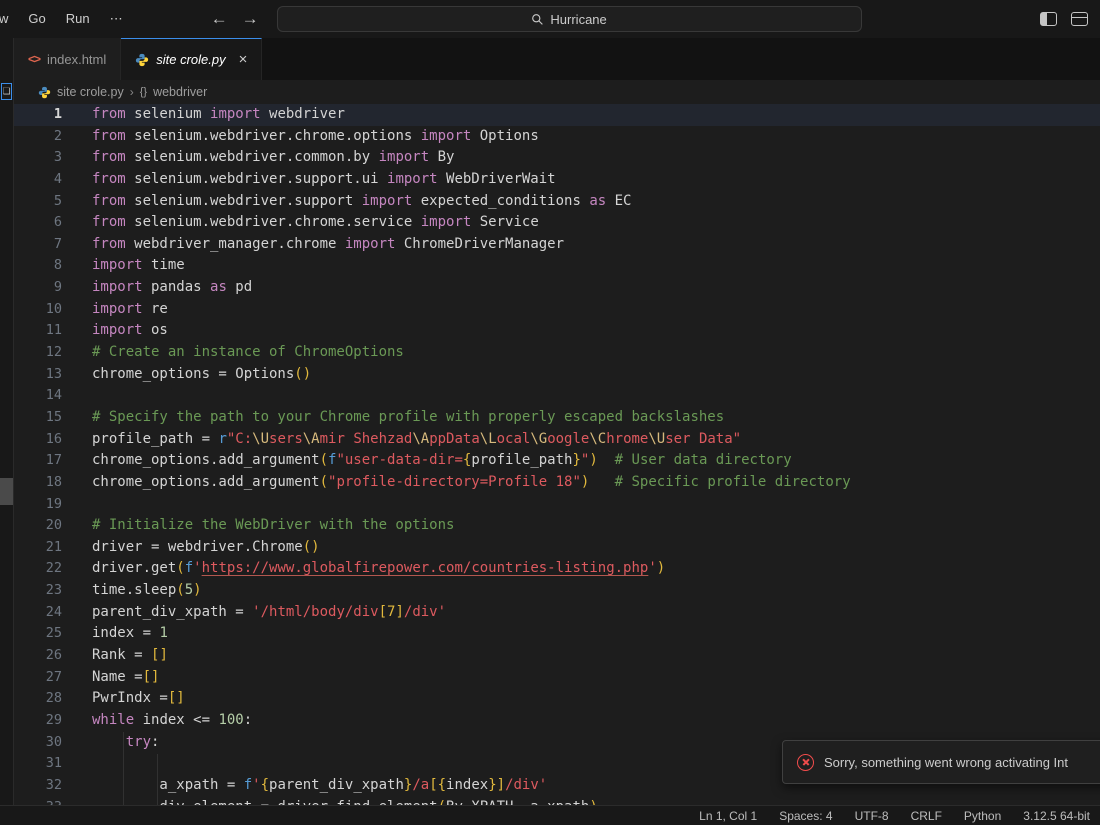 This screenshot has width=1100, height=825. I want to click on line-number: 33, so click(38, 801).